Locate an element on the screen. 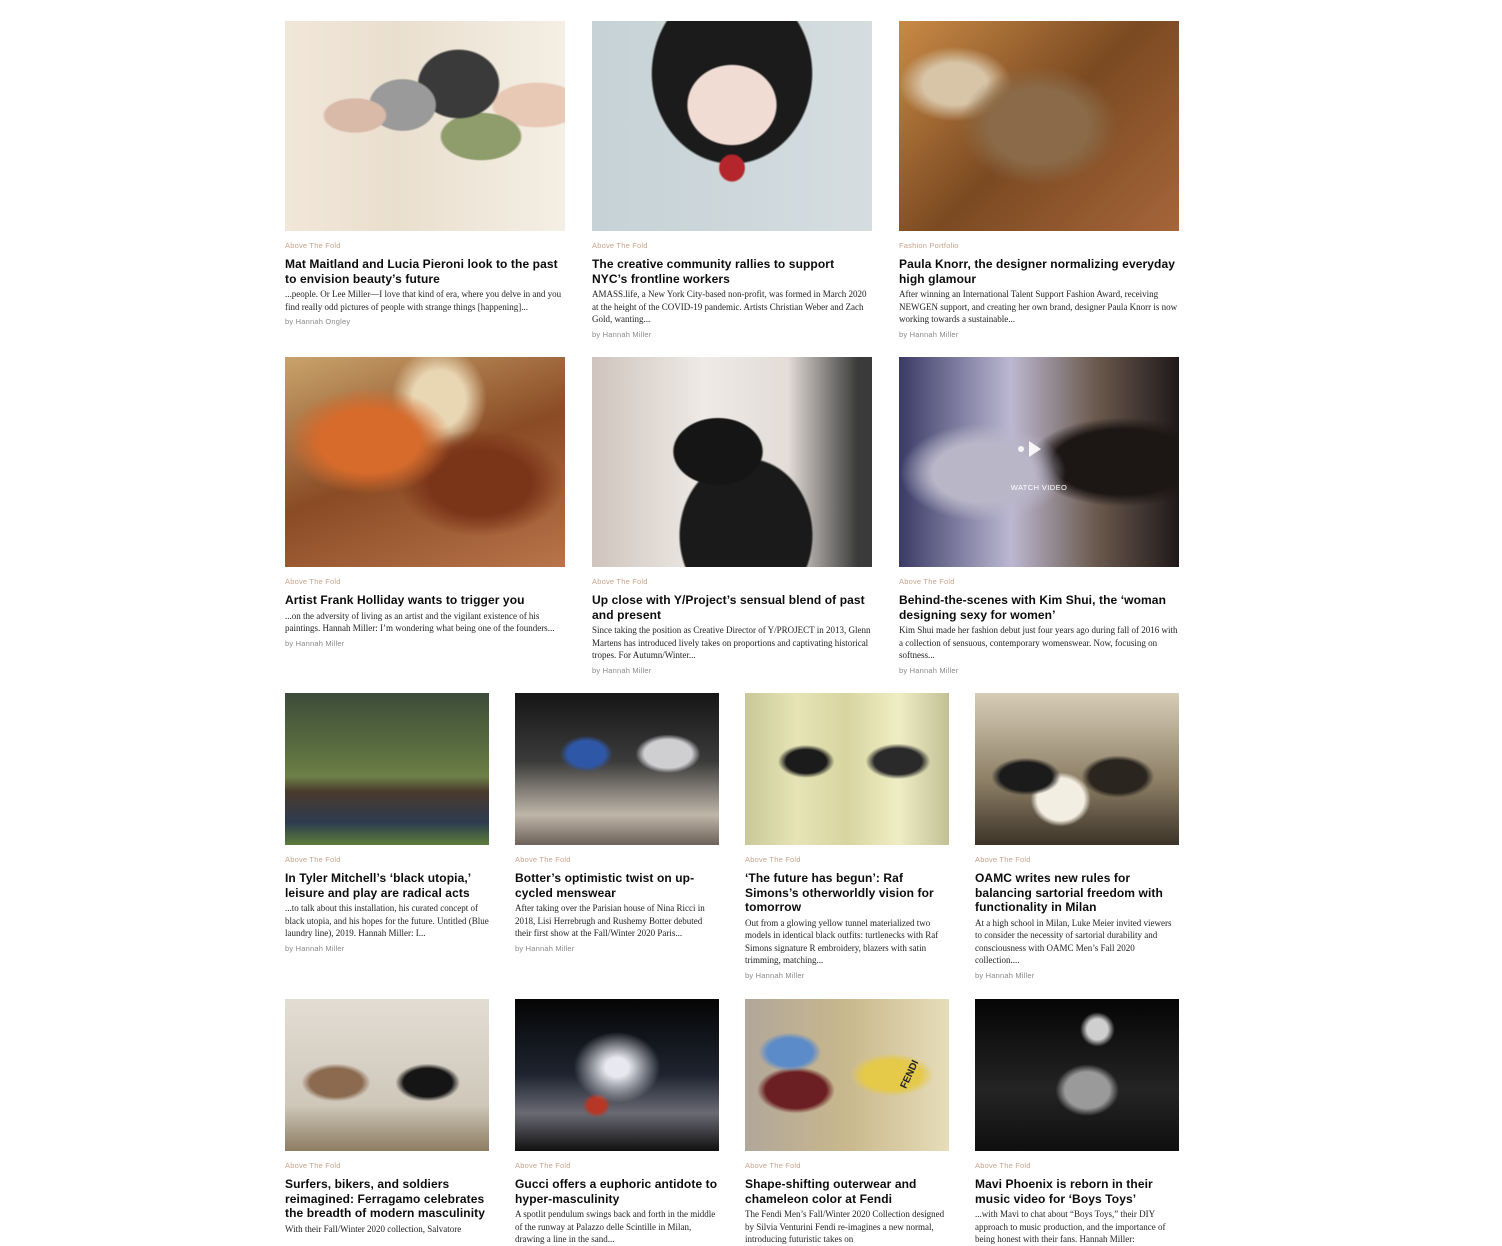 The height and width of the screenshot is (1246, 1502). video-thumbnail: WATCH VIDEO is located at coordinates (1039, 462).